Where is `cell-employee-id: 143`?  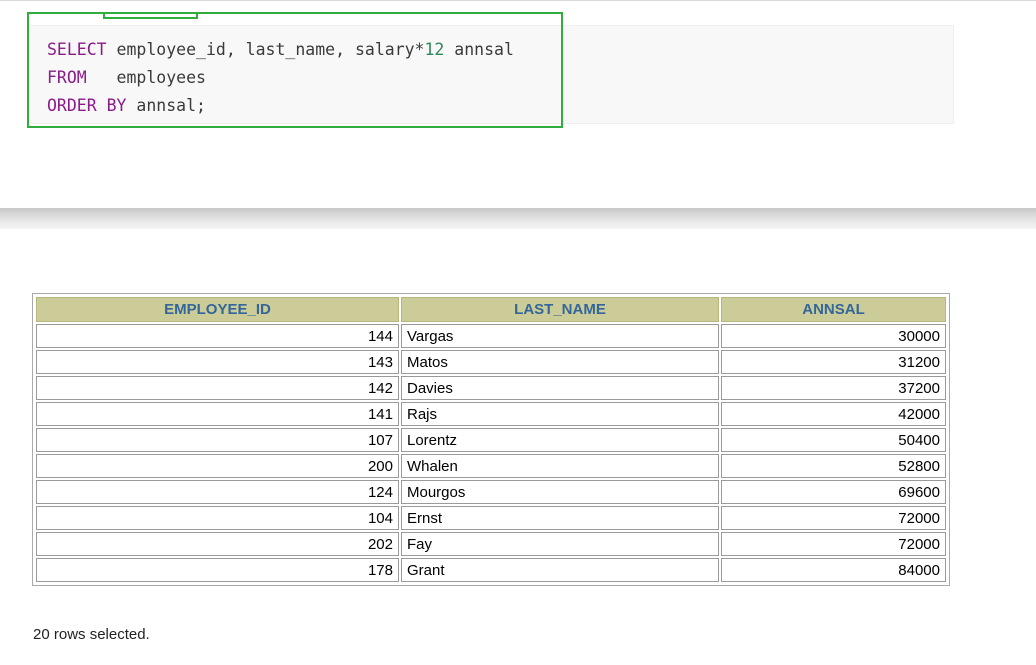 cell-employee-id: 143 is located at coordinates (217, 362).